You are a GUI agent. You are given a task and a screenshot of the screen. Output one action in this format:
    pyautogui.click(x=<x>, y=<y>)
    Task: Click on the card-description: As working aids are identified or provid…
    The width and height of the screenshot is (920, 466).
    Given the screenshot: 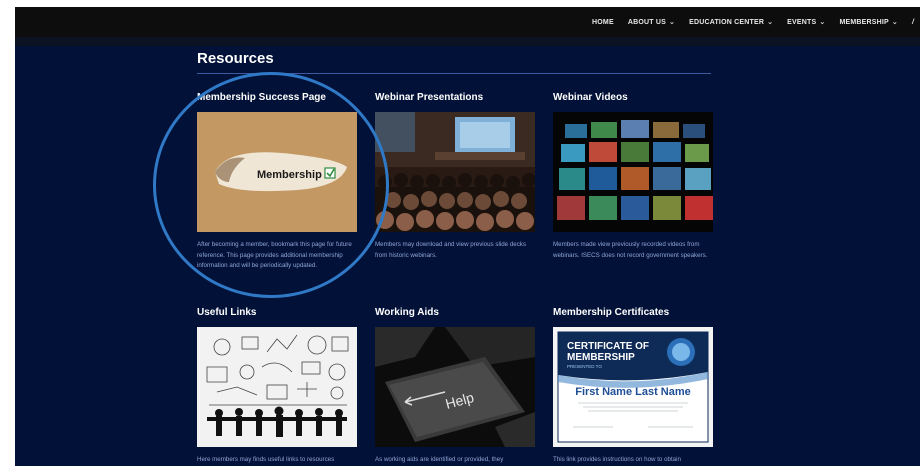 What is the action you would take?
    pyautogui.click(x=439, y=459)
    